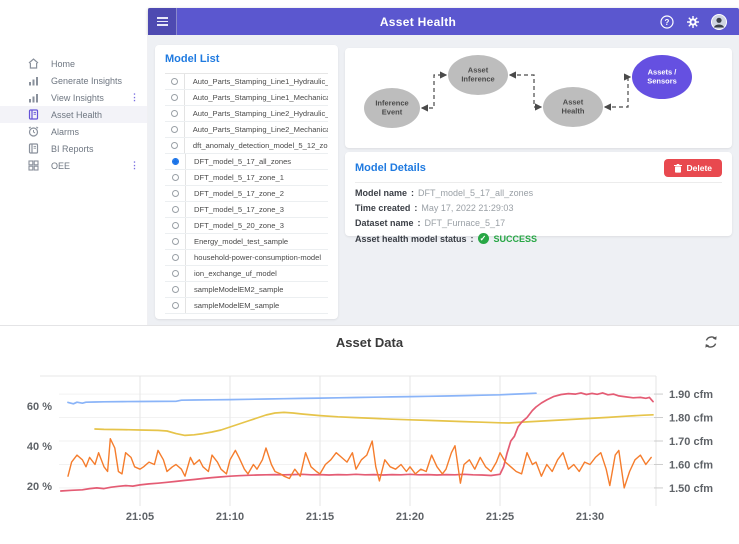 Image resolution: width=739 pixels, height=544 pixels. I want to click on sidebar-item-label: Alarms, so click(65, 131).